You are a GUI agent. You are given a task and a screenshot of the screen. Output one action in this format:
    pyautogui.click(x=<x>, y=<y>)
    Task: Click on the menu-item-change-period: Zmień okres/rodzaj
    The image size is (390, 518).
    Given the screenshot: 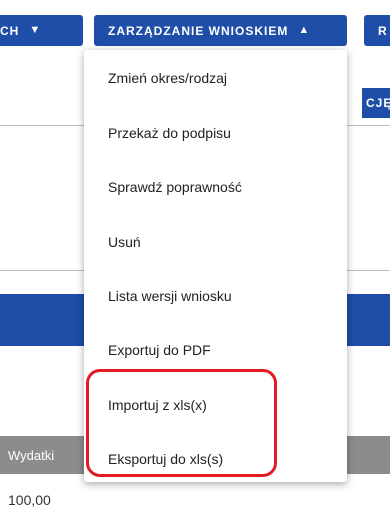 What is the action you would take?
    pyautogui.click(x=167, y=78)
    